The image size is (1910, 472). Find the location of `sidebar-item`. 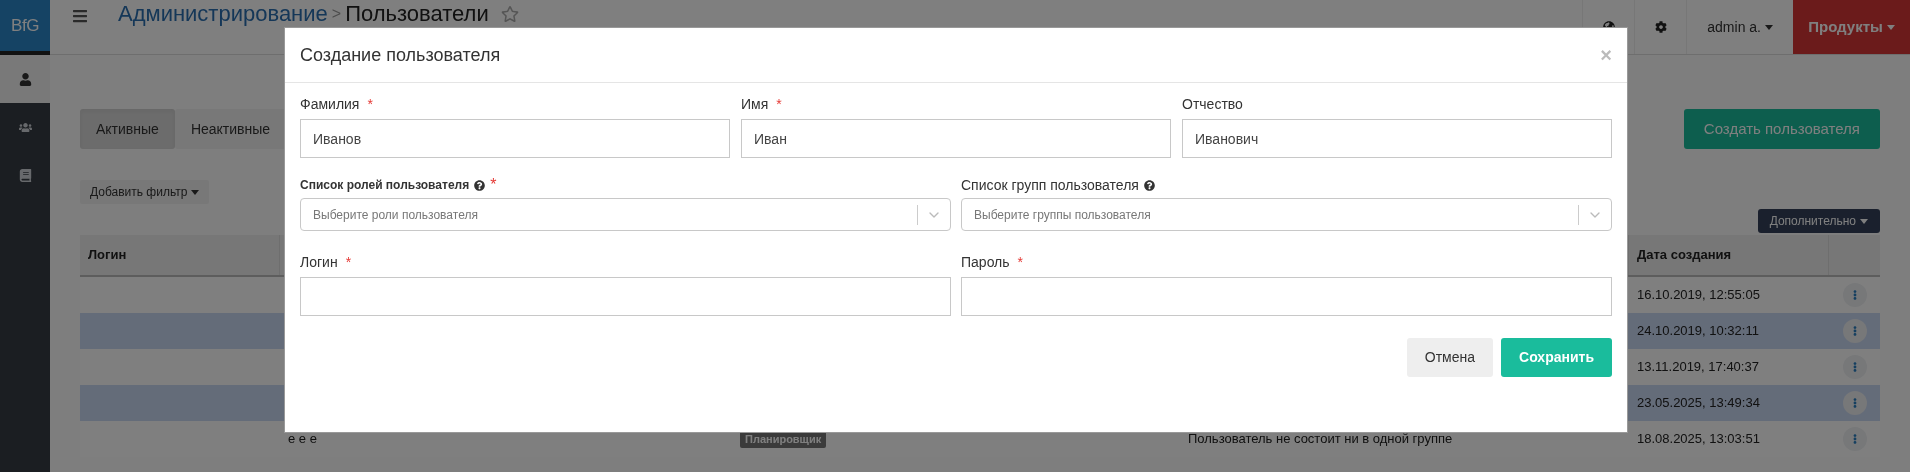

sidebar-item is located at coordinates (25, 79).